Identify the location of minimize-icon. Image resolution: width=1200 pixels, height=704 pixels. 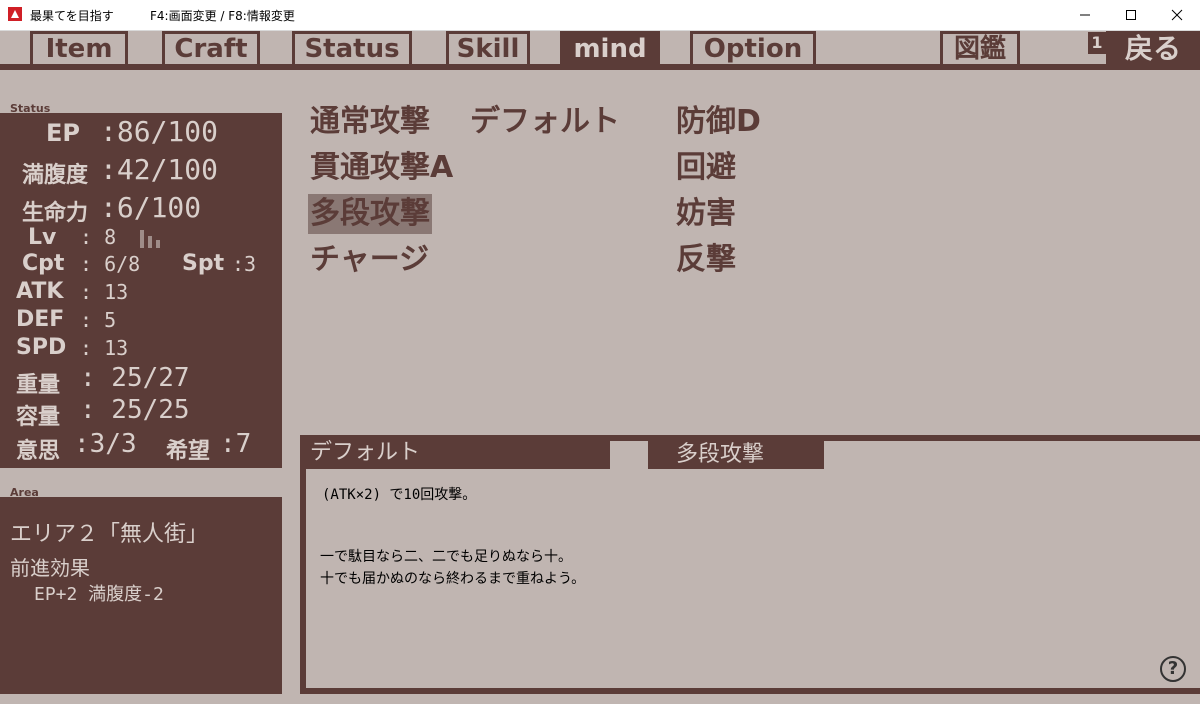
(1085, 15).